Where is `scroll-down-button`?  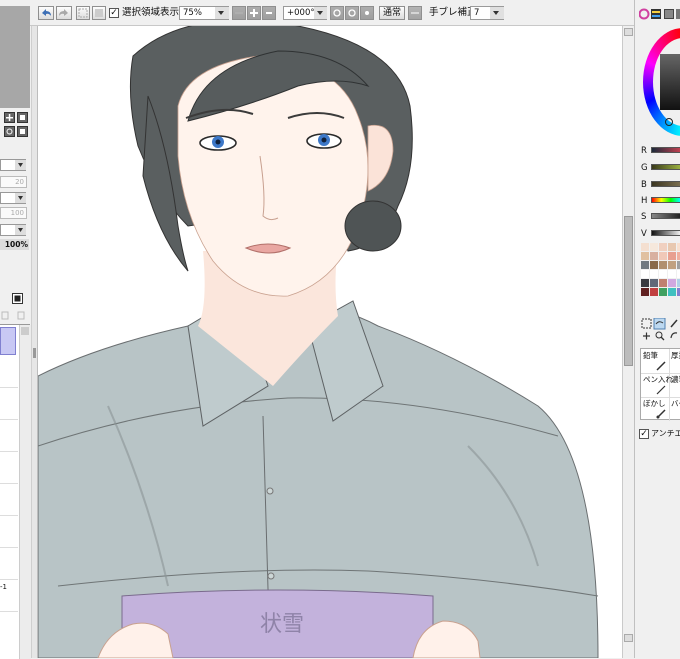
scroll-down-button is located at coordinates (628, 638).